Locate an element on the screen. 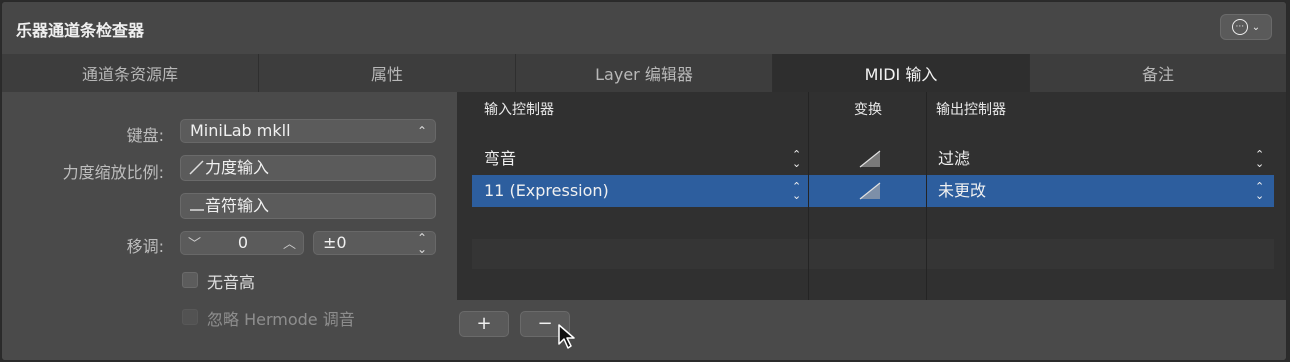 Image resolution: width=1290 pixels, height=362 pixels. tab-bar: 通道条资源库 属性 Layer 编辑器 MIDI 输入 备注 is located at coordinates (644, 73).